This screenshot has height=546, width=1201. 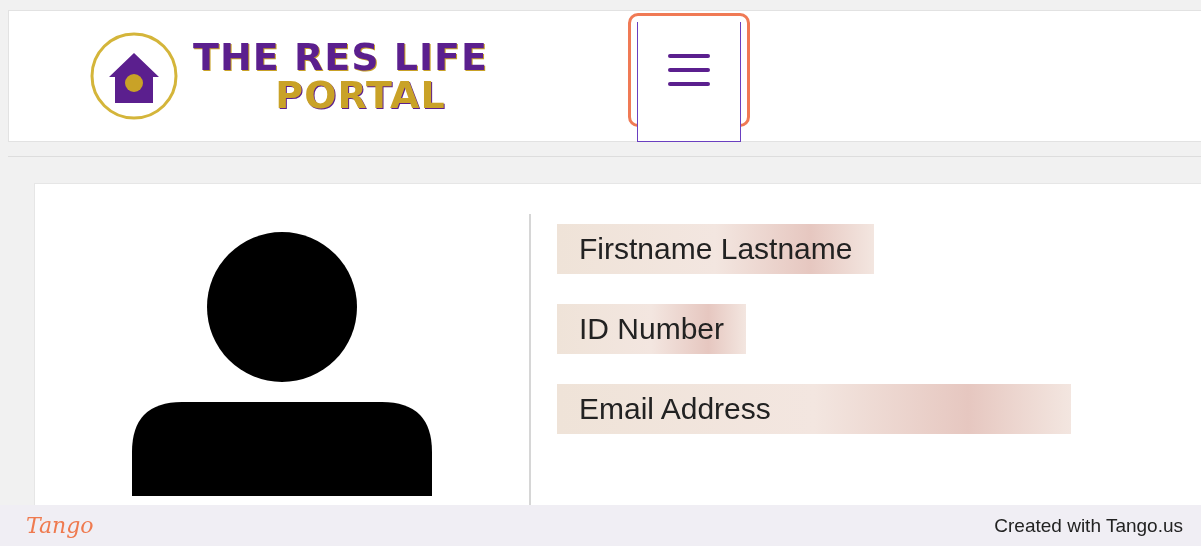 What do you see at coordinates (716, 249) in the screenshot?
I see `profile-field: Firstname Lastname` at bounding box center [716, 249].